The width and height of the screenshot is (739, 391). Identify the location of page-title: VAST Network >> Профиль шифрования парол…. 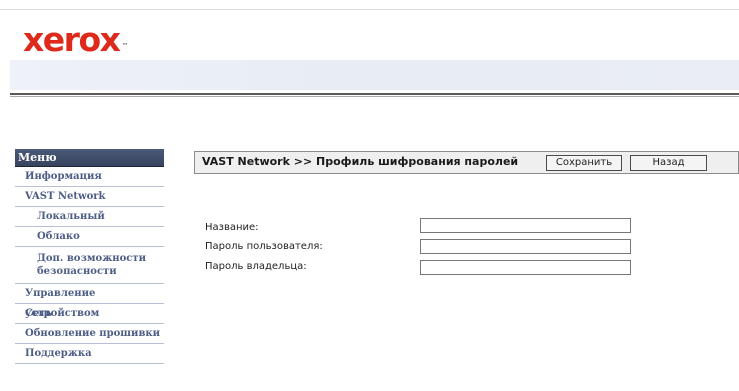
(360, 161).